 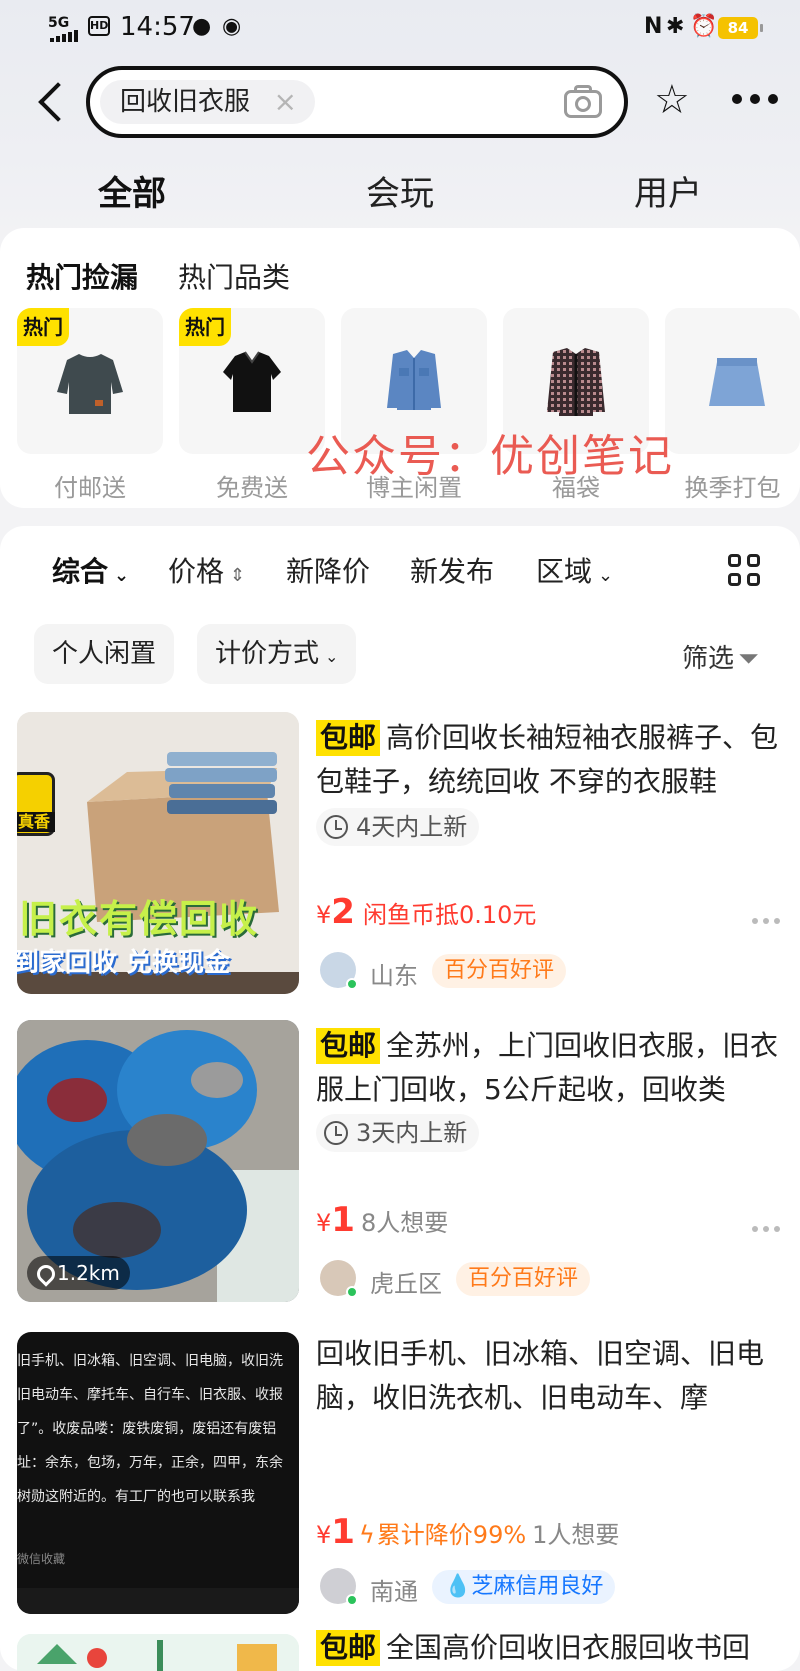 I want to click on network-type: 5G, so click(x=59, y=23).